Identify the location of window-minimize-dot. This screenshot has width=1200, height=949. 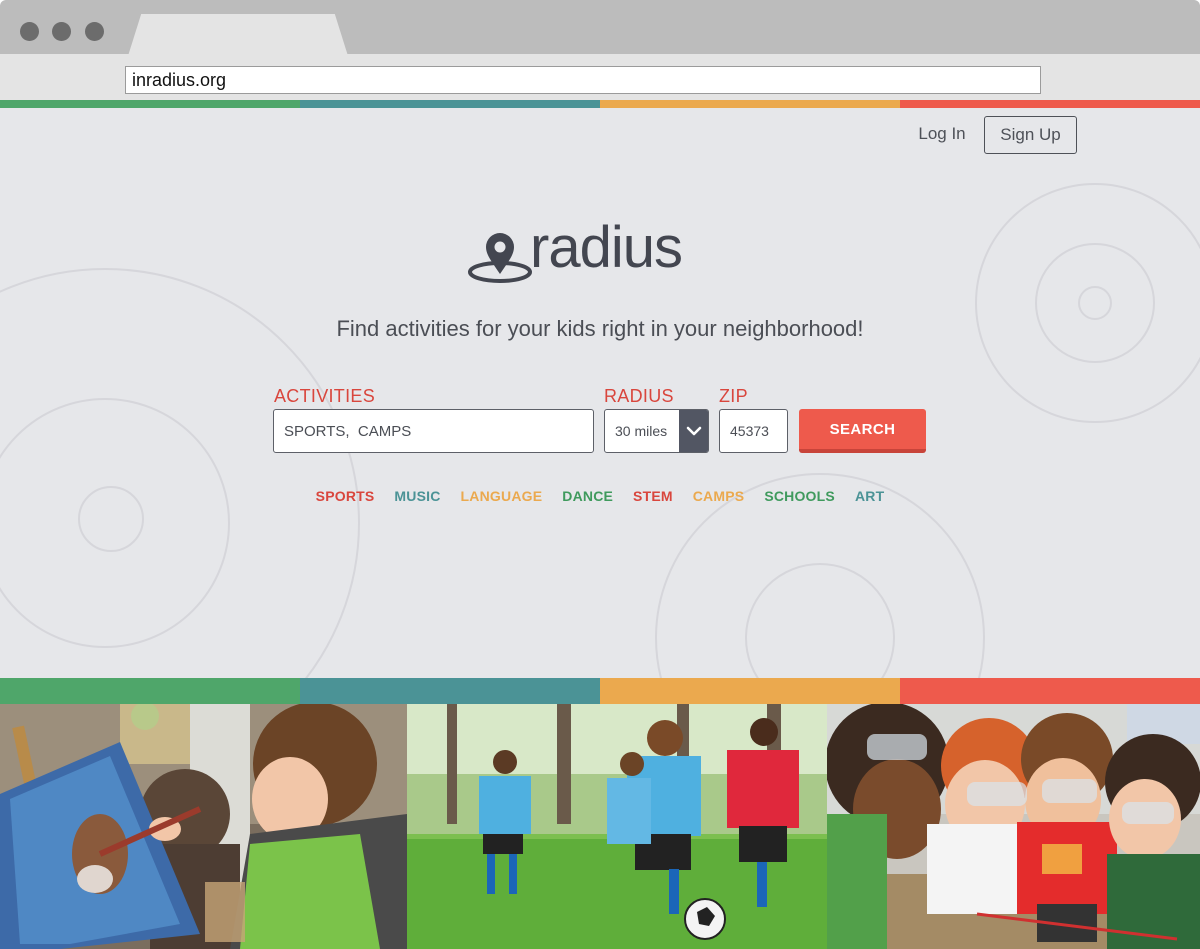
(61, 31).